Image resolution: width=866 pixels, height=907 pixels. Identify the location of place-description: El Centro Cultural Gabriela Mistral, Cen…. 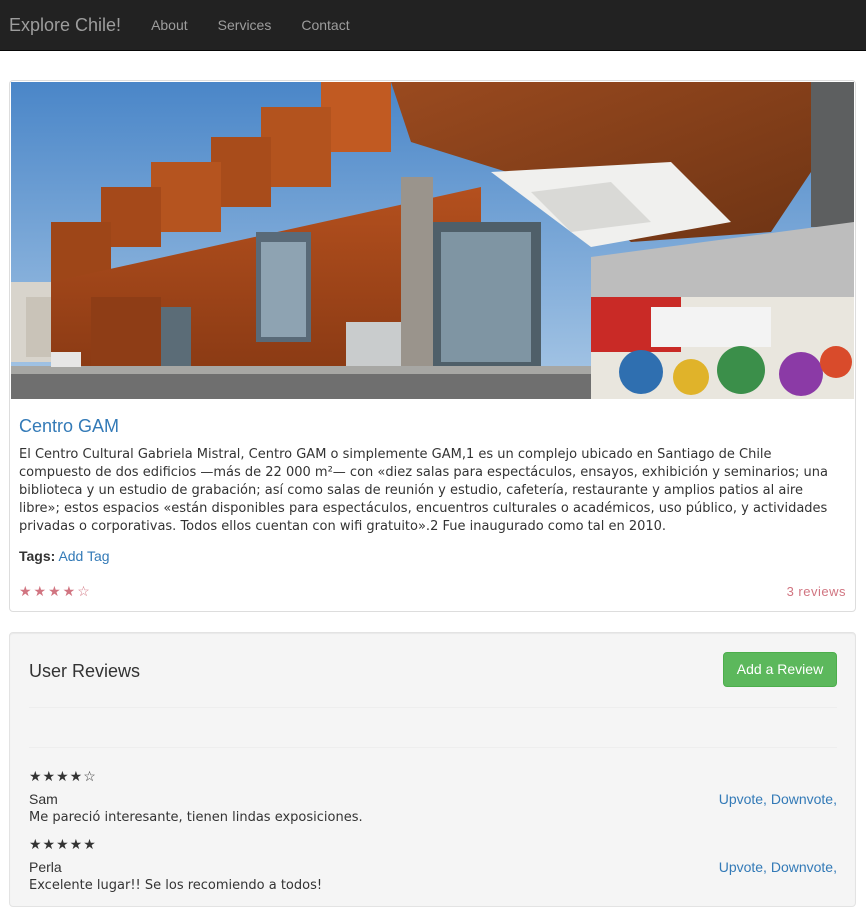
(423, 490).